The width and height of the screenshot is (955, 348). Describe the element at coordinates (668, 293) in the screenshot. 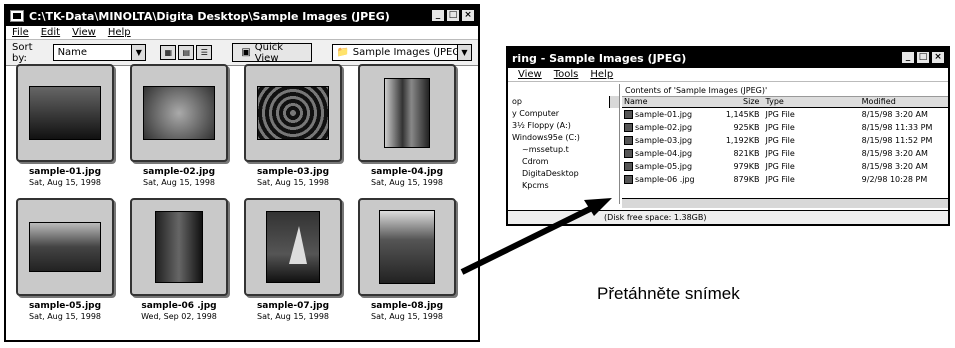

I see `instruction-caption: Přetáhněte snímek` at that location.